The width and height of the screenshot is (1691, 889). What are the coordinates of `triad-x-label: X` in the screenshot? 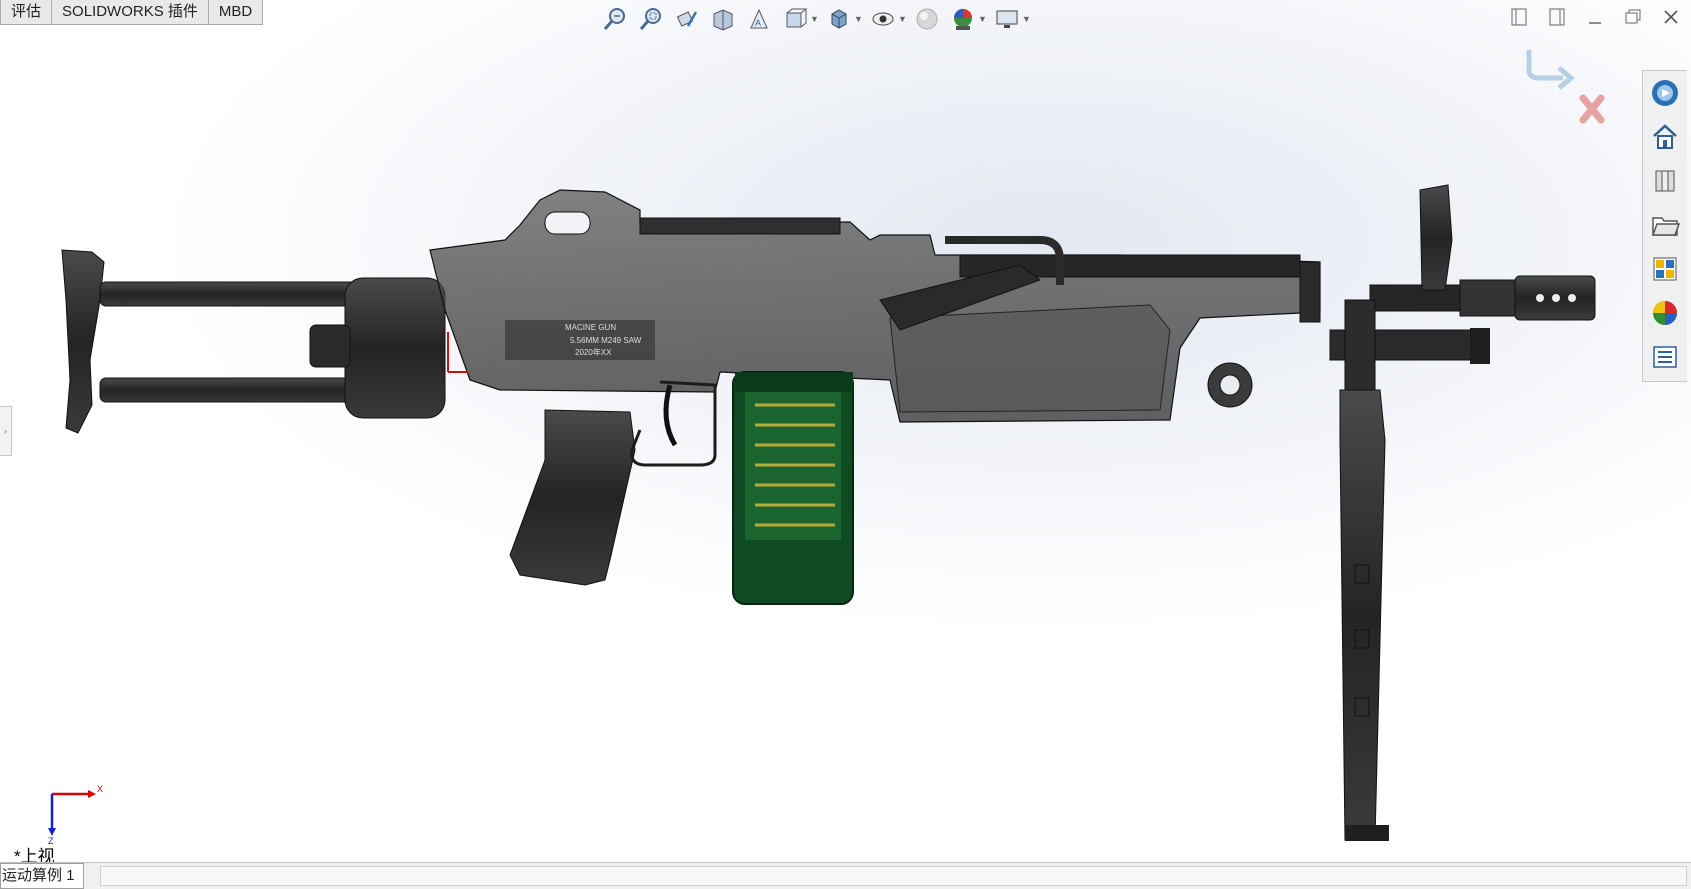 It's located at (100, 789).